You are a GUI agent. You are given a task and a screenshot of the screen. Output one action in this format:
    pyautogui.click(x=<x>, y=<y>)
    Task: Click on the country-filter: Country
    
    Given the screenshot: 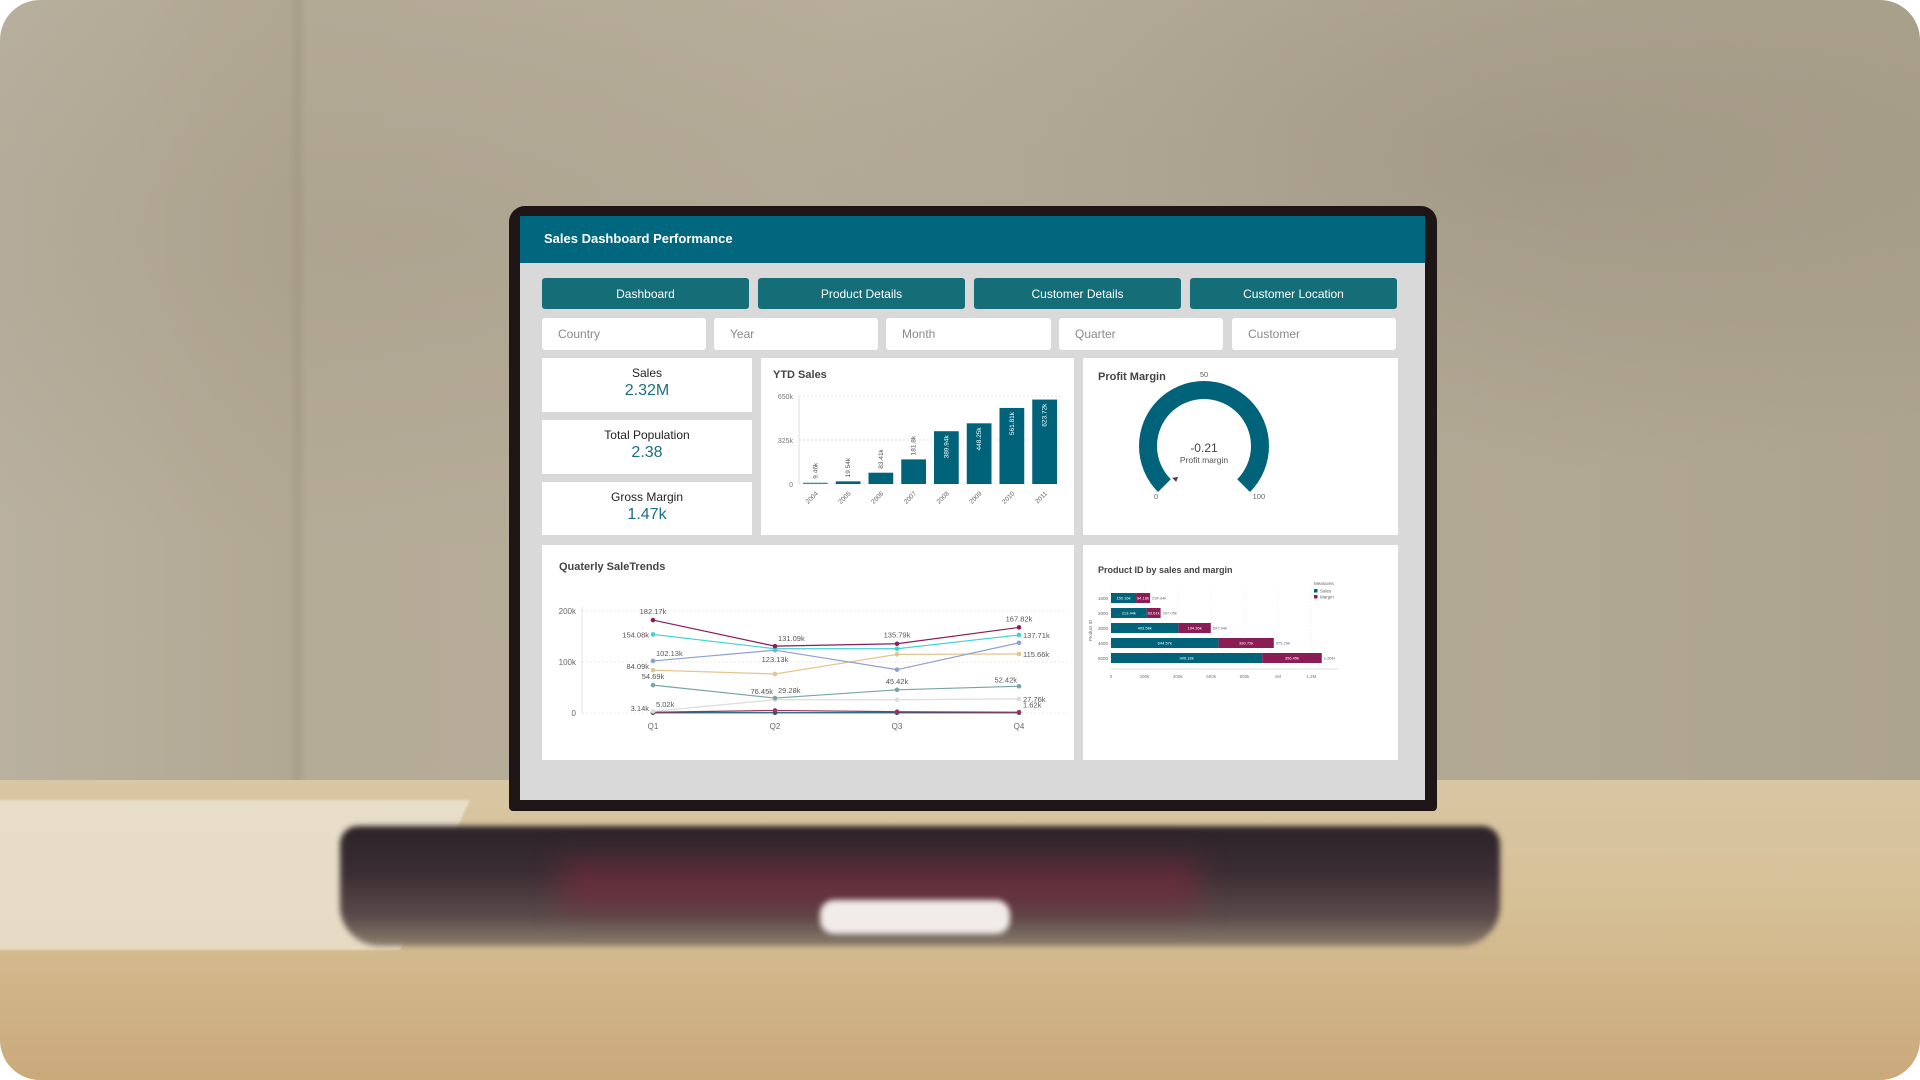 What is the action you would take?
    pyautogui.click(x=624, y=334)
    